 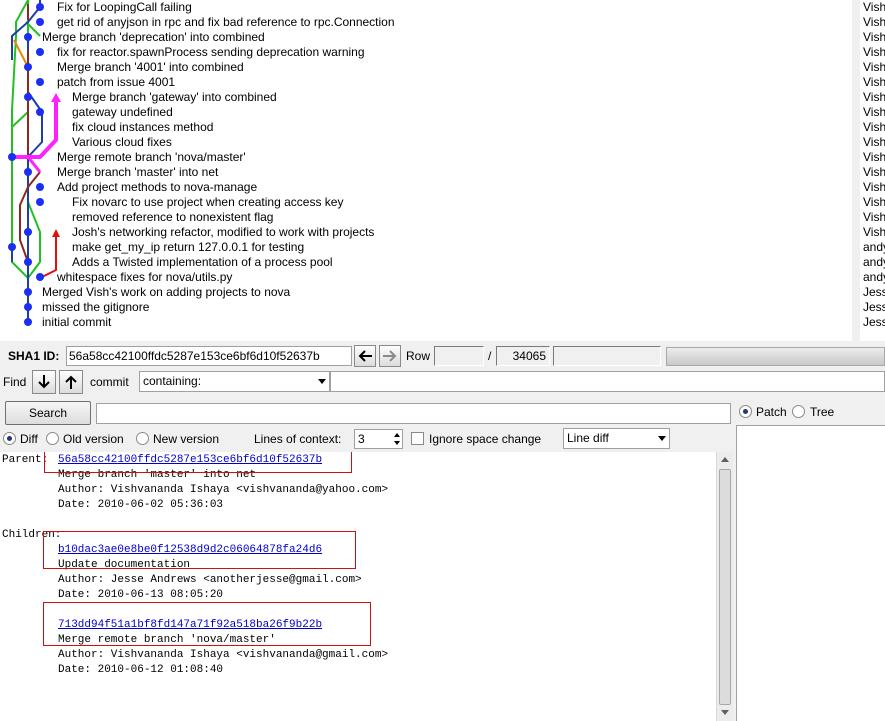 I want to click on commit-row: whitespace fixes for nova/utils.py, so click(x=144, y=277).